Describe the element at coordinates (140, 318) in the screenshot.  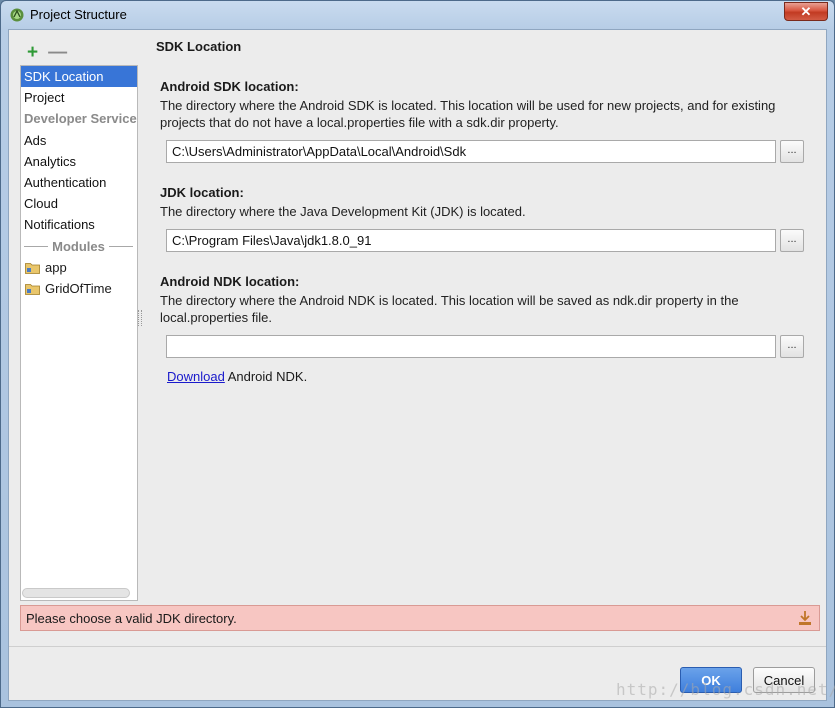
I see `splitter-handle` at that location.